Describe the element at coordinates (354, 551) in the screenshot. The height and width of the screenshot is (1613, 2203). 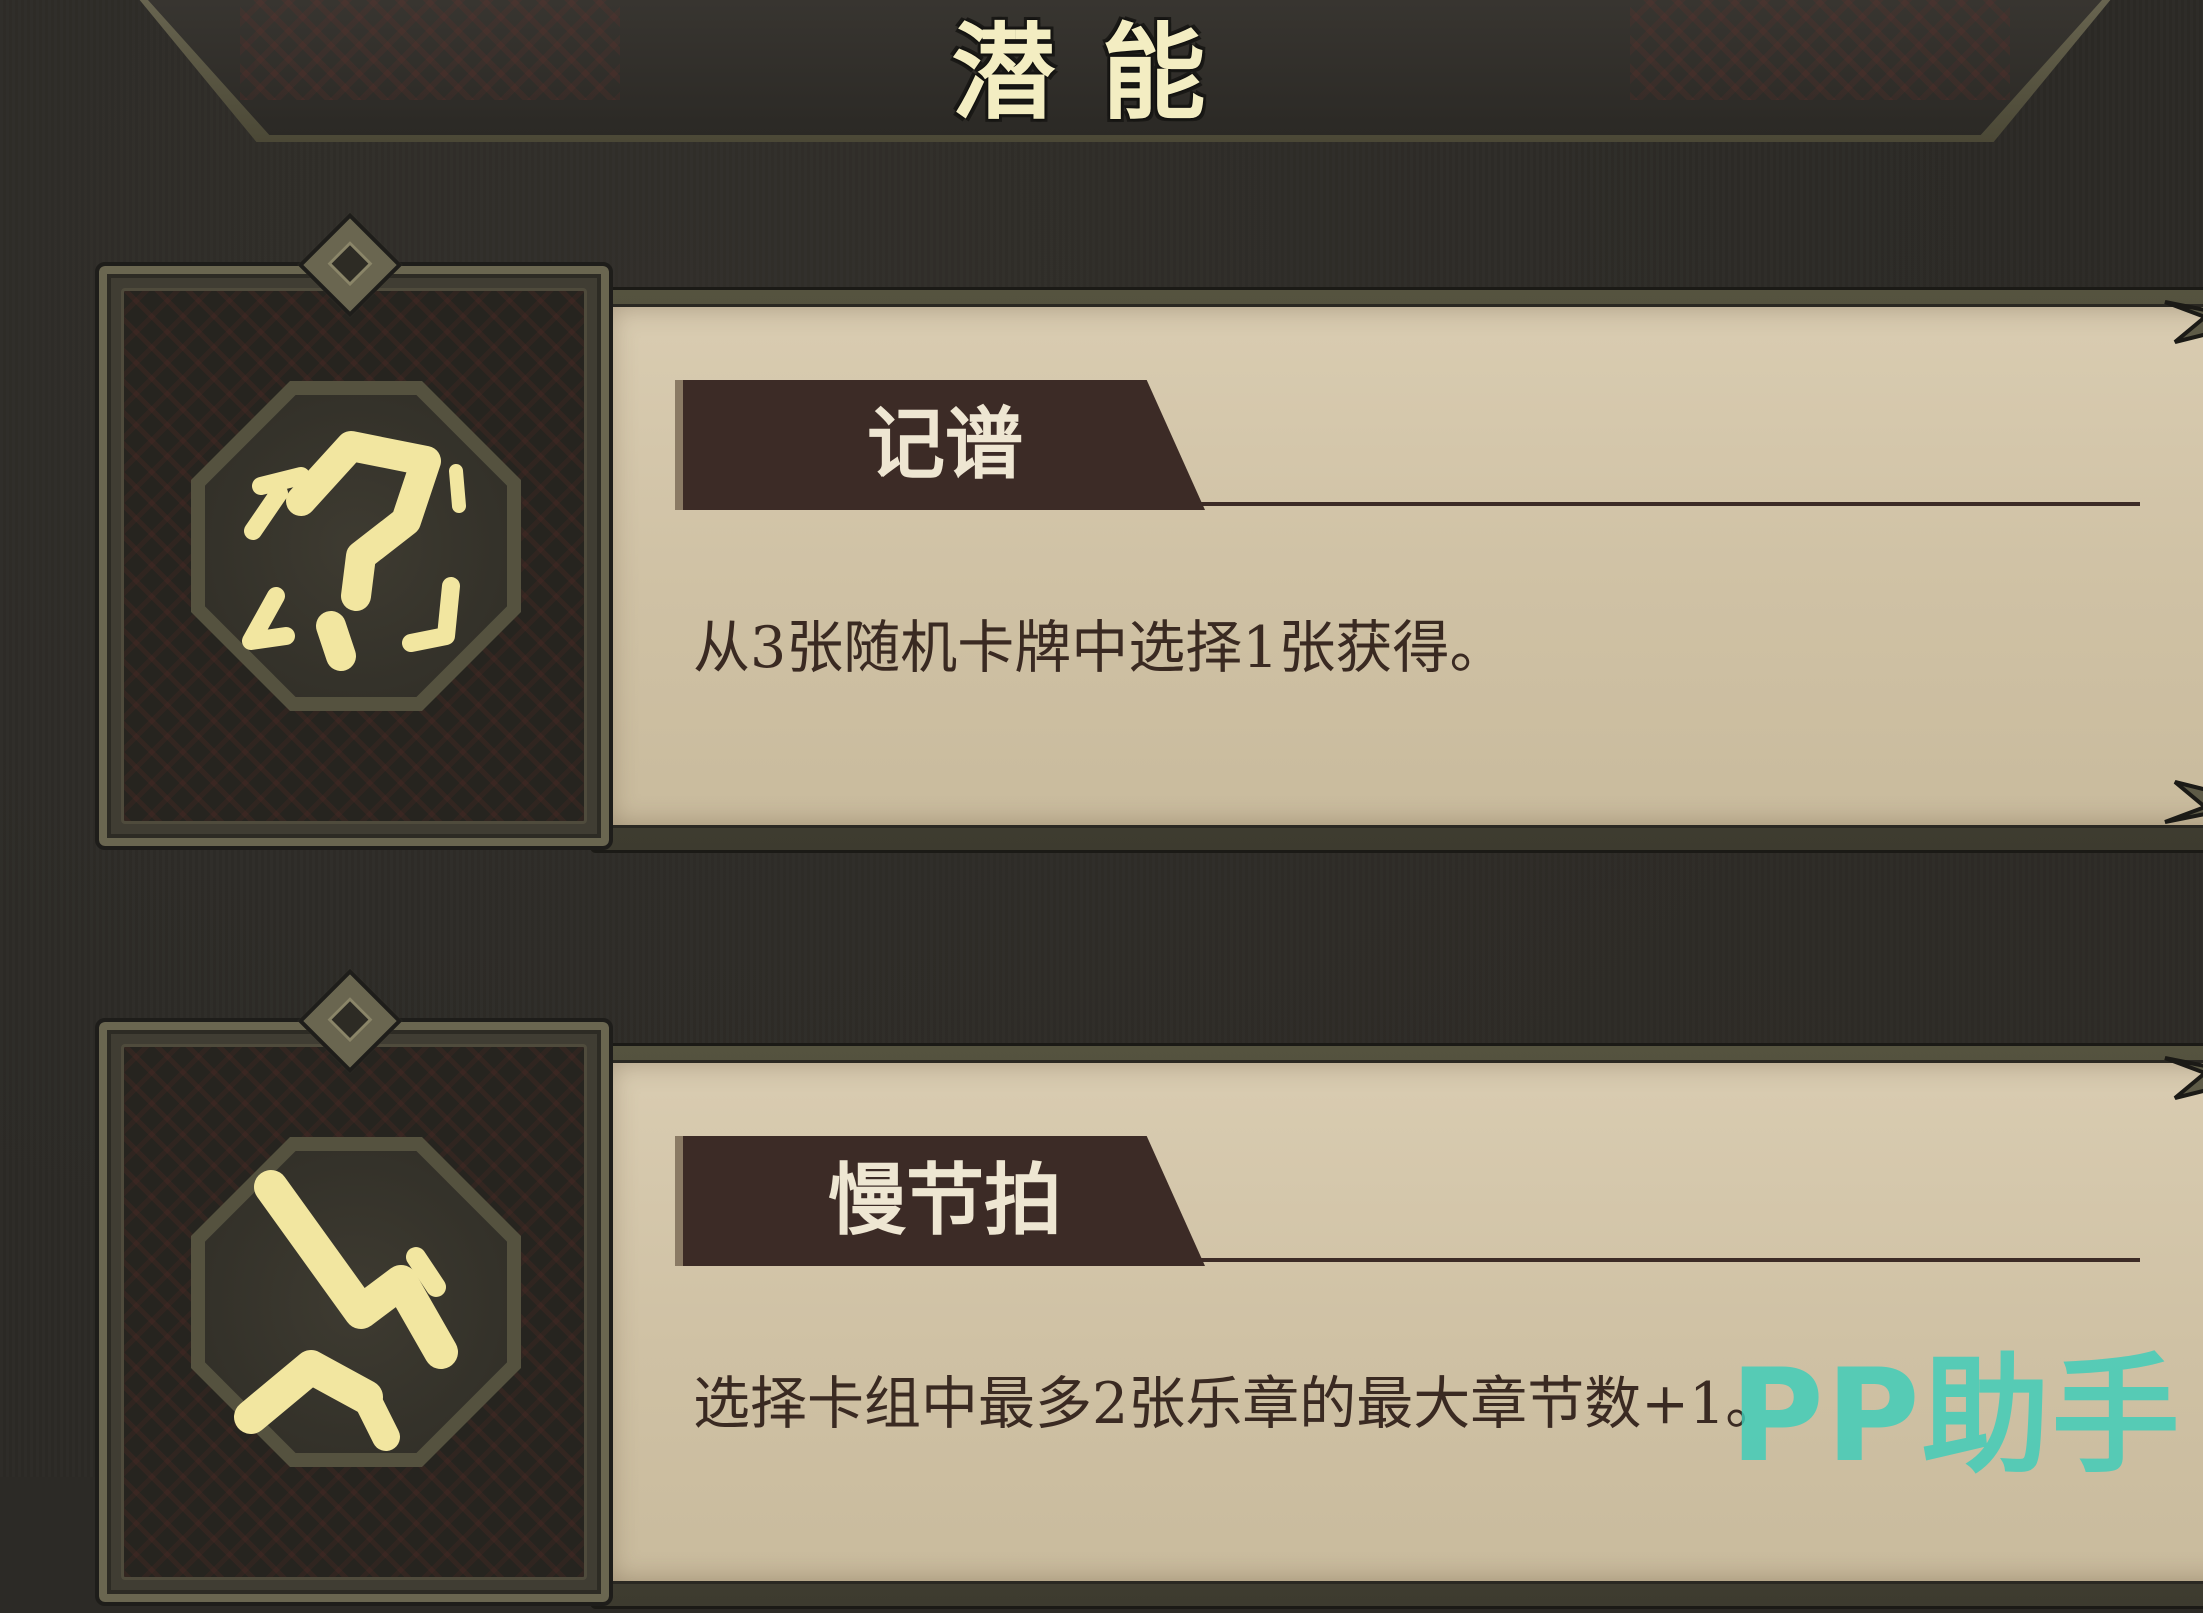
I see `question-mark-rune-icon` at that location.